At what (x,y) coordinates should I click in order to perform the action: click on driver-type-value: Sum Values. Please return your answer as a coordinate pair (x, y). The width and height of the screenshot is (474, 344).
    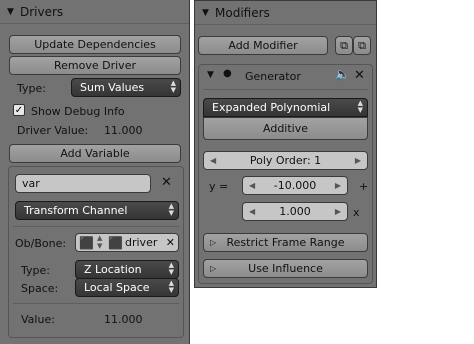
    Looking at the image, I should click on (112, 87).